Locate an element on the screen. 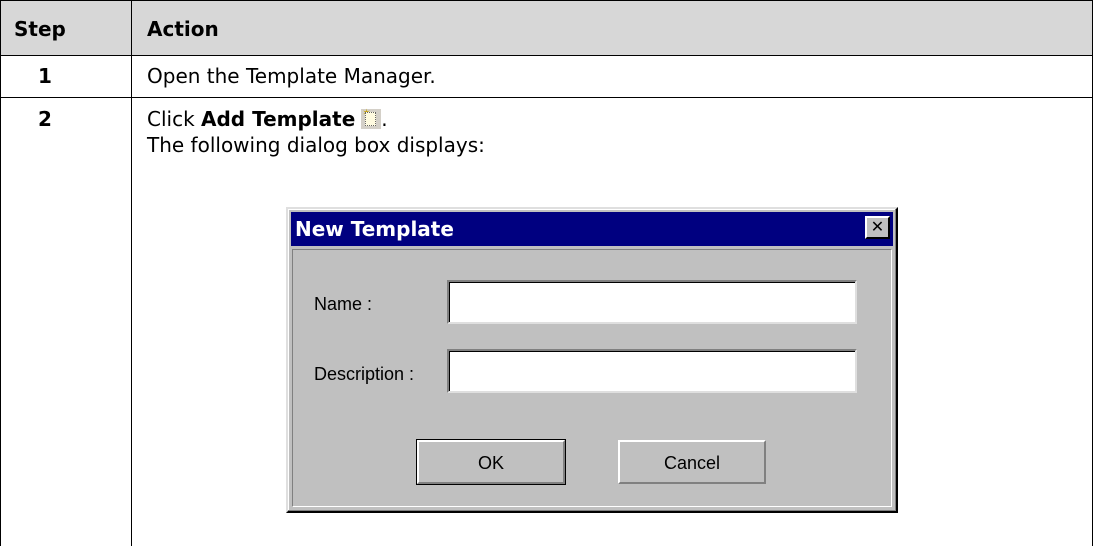  add-template-icon: ✶ is located at coordinates (371, 119).